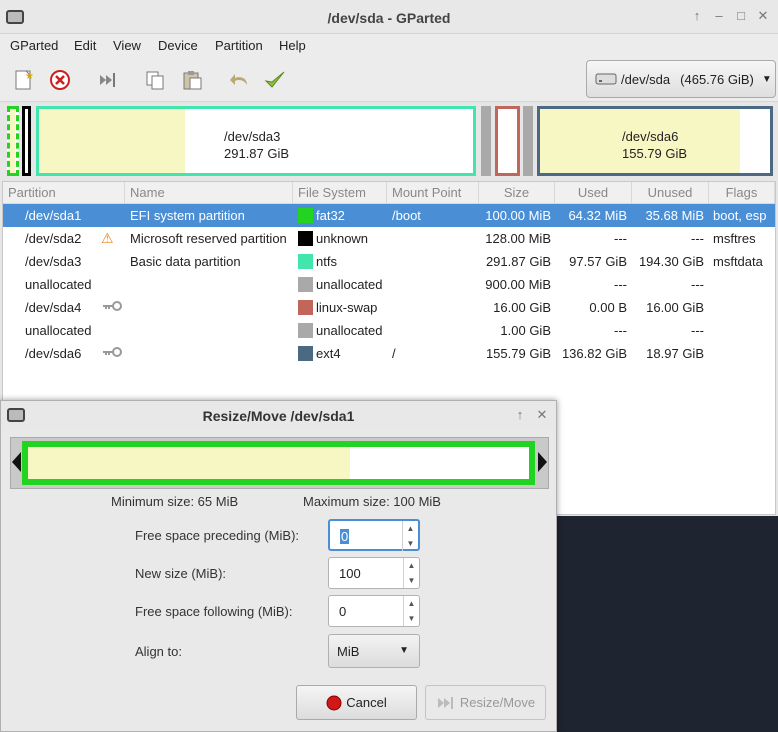 The image size is (778, 732). I want to click on title-bar: /dev/sda - GParted ↑ – □ ✕, so click(389, 17).